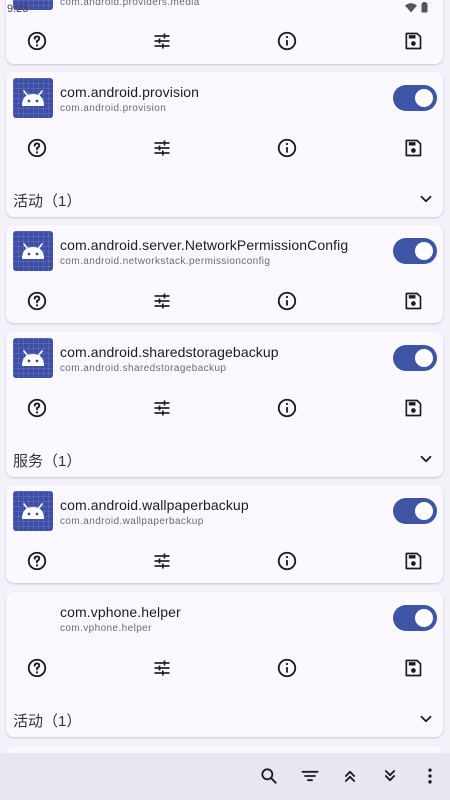  Describe the element at coordinates (143, 368) in the screenshot. I see `app-package: com.android.sharedstoragebackup` at that location.